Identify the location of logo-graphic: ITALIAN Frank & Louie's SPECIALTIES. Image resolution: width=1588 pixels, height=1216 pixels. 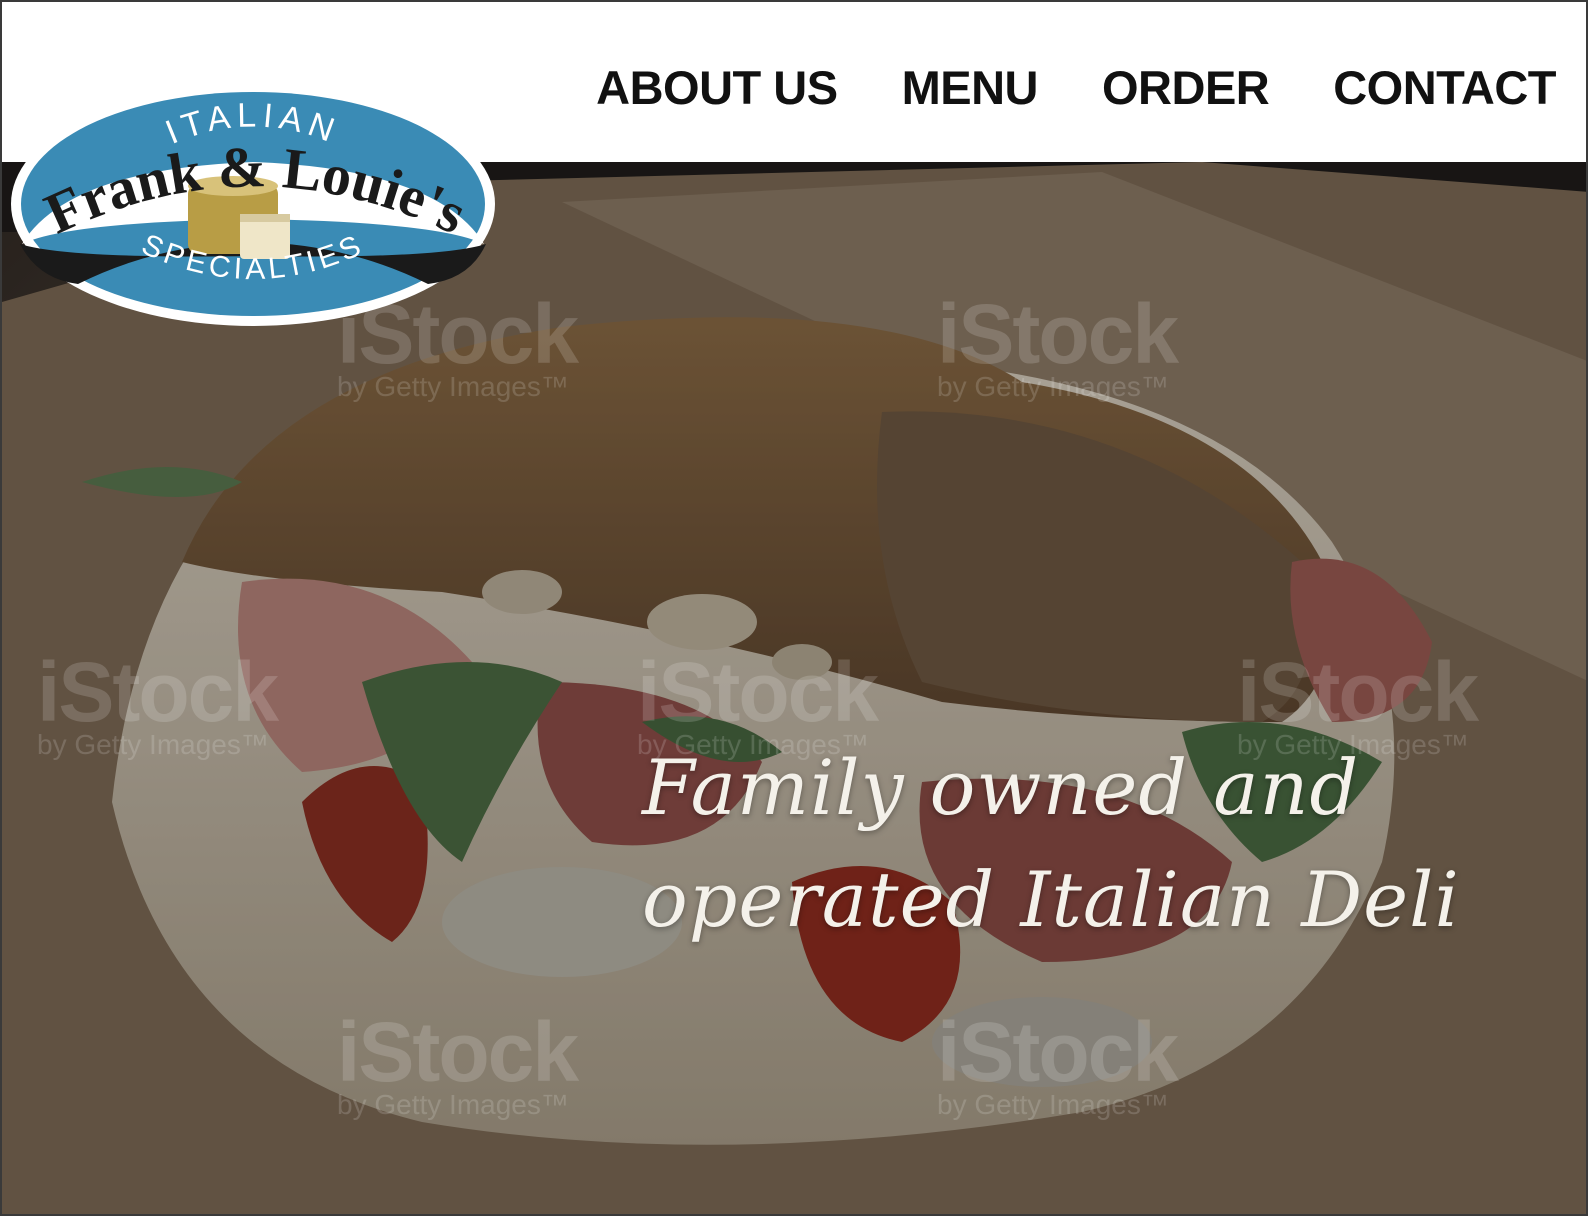
(253, 204).